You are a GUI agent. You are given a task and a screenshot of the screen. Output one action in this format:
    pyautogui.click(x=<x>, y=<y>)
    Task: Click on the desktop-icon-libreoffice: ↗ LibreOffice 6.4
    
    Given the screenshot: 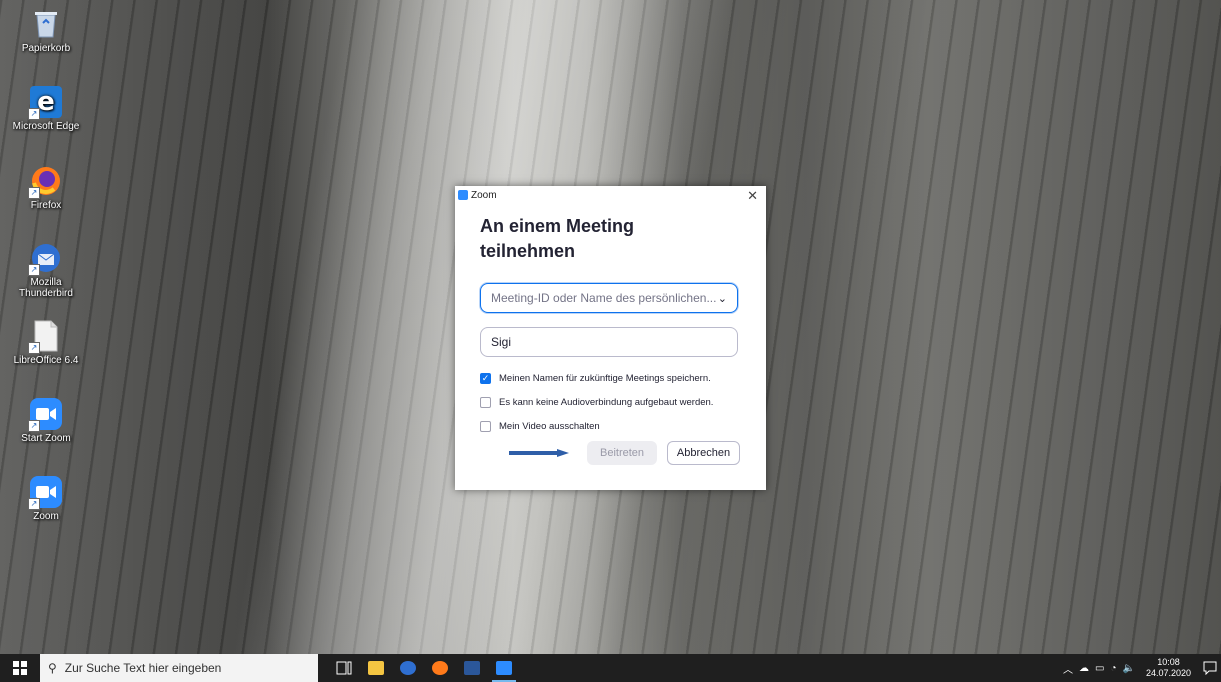 What is the action you would take?
    pyautogui.click(x=46, y=343)
    